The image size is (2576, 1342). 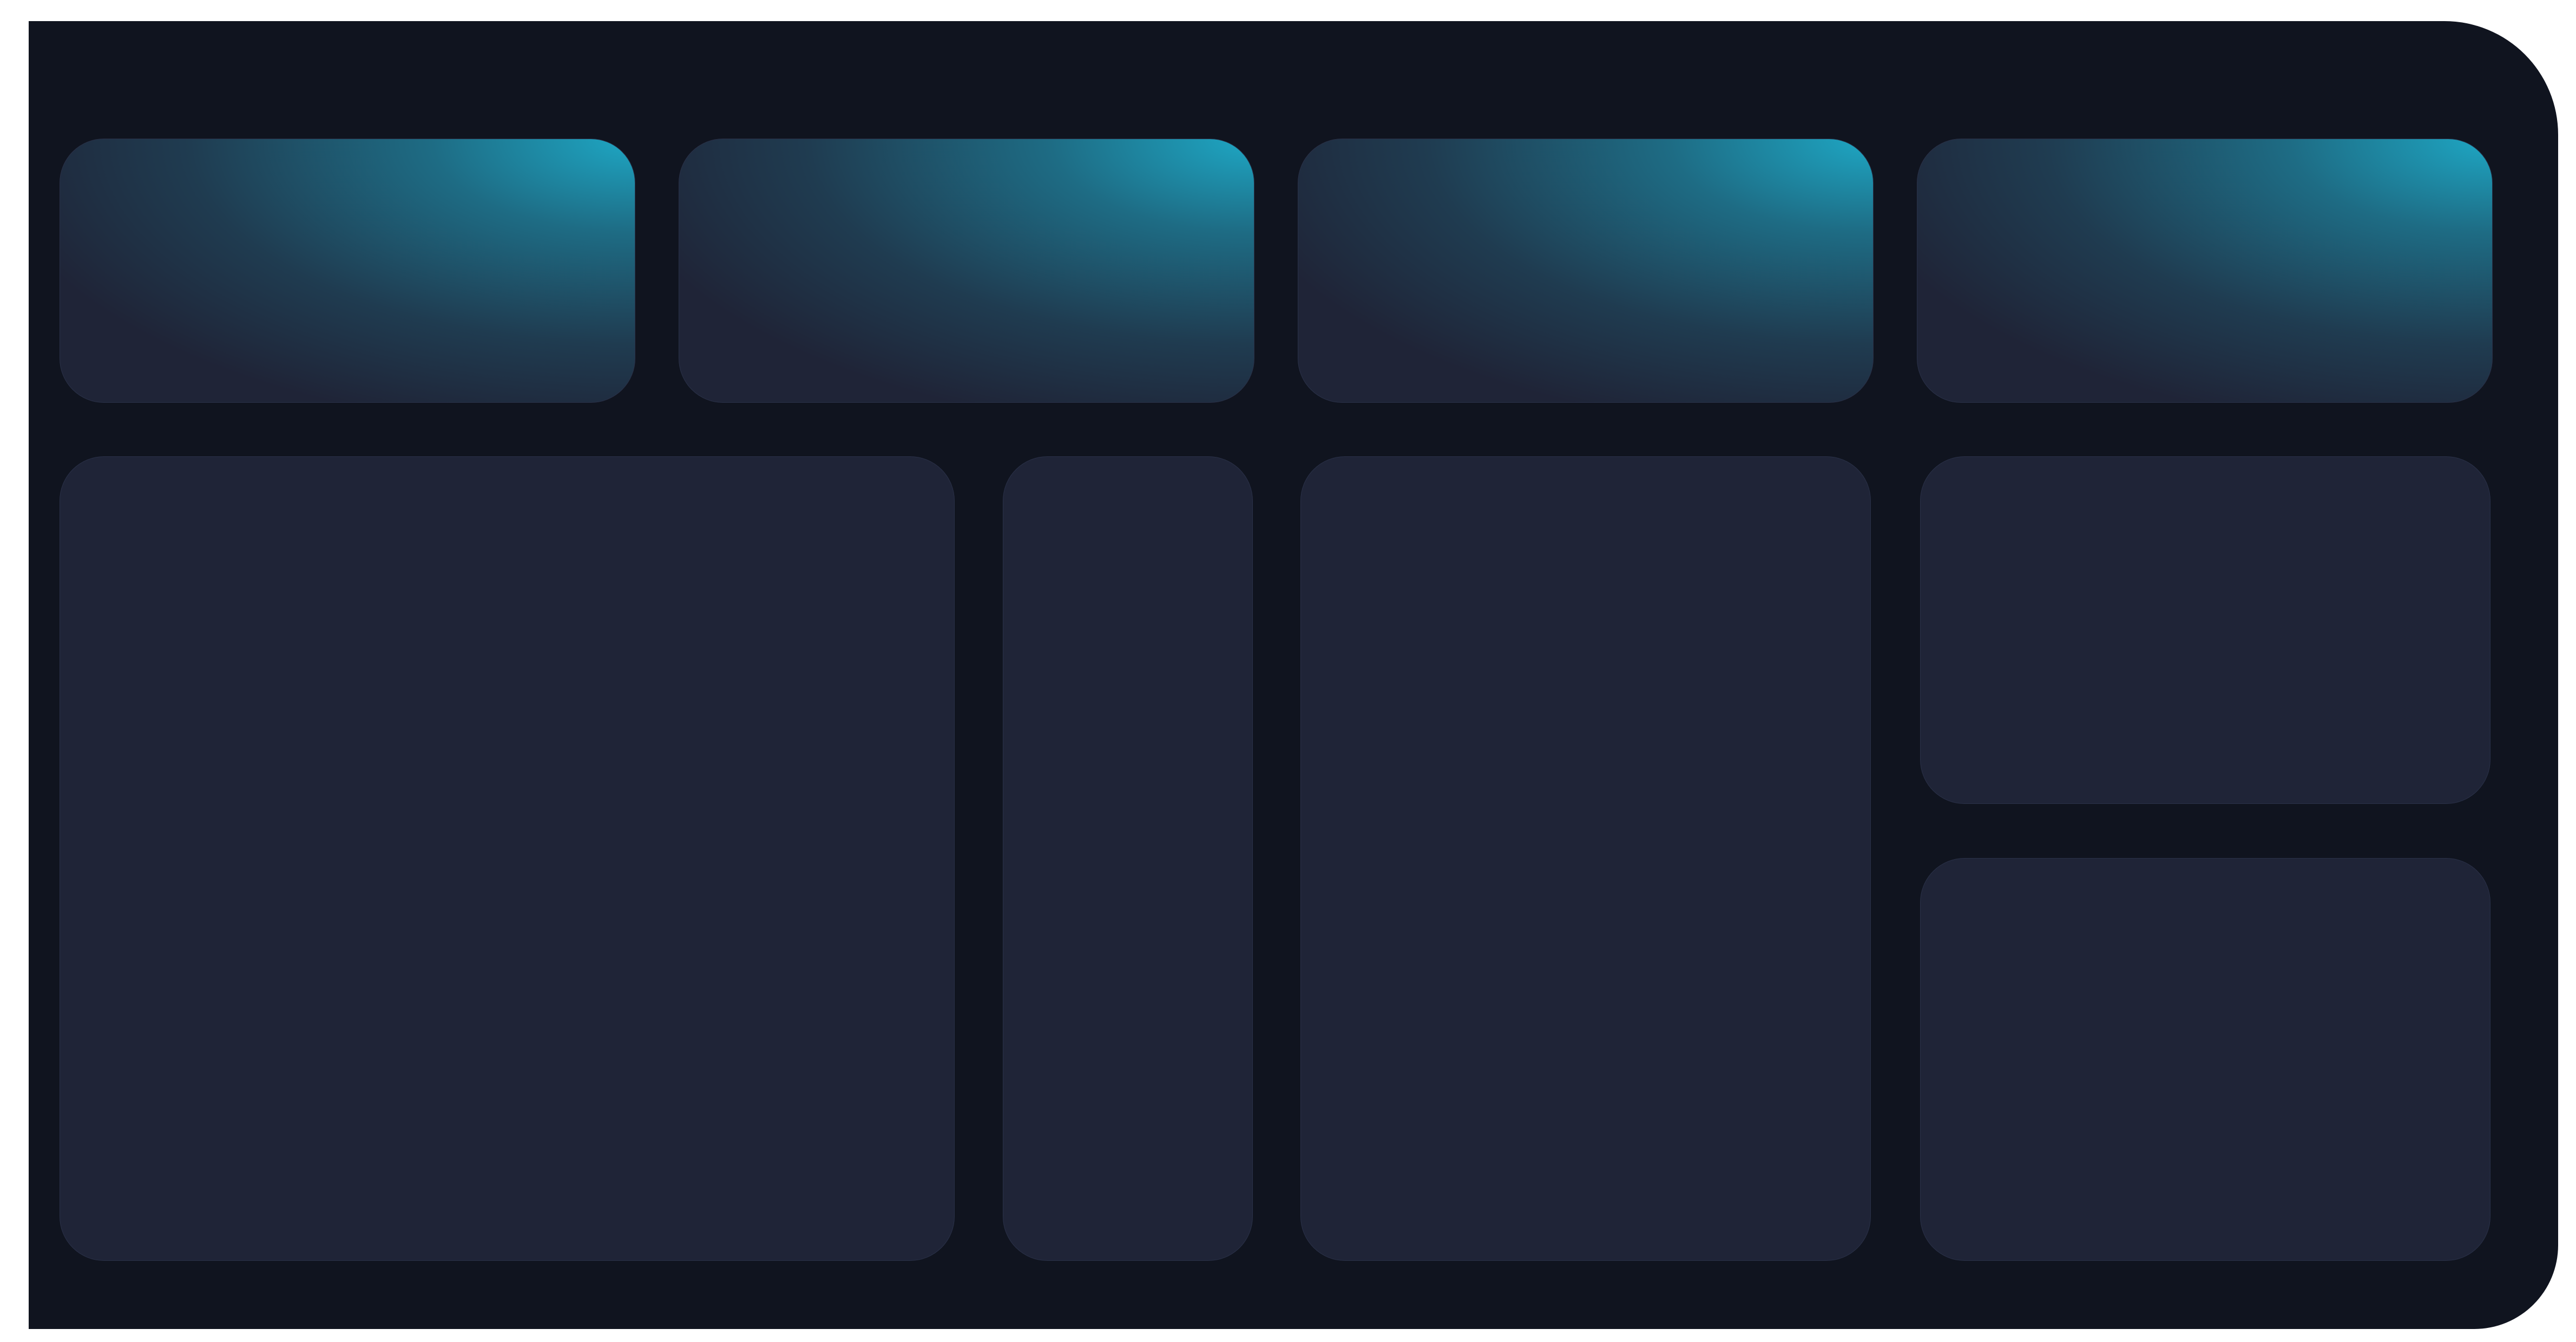 I want to click on side-panel-top, so click(x=2205, y=630).